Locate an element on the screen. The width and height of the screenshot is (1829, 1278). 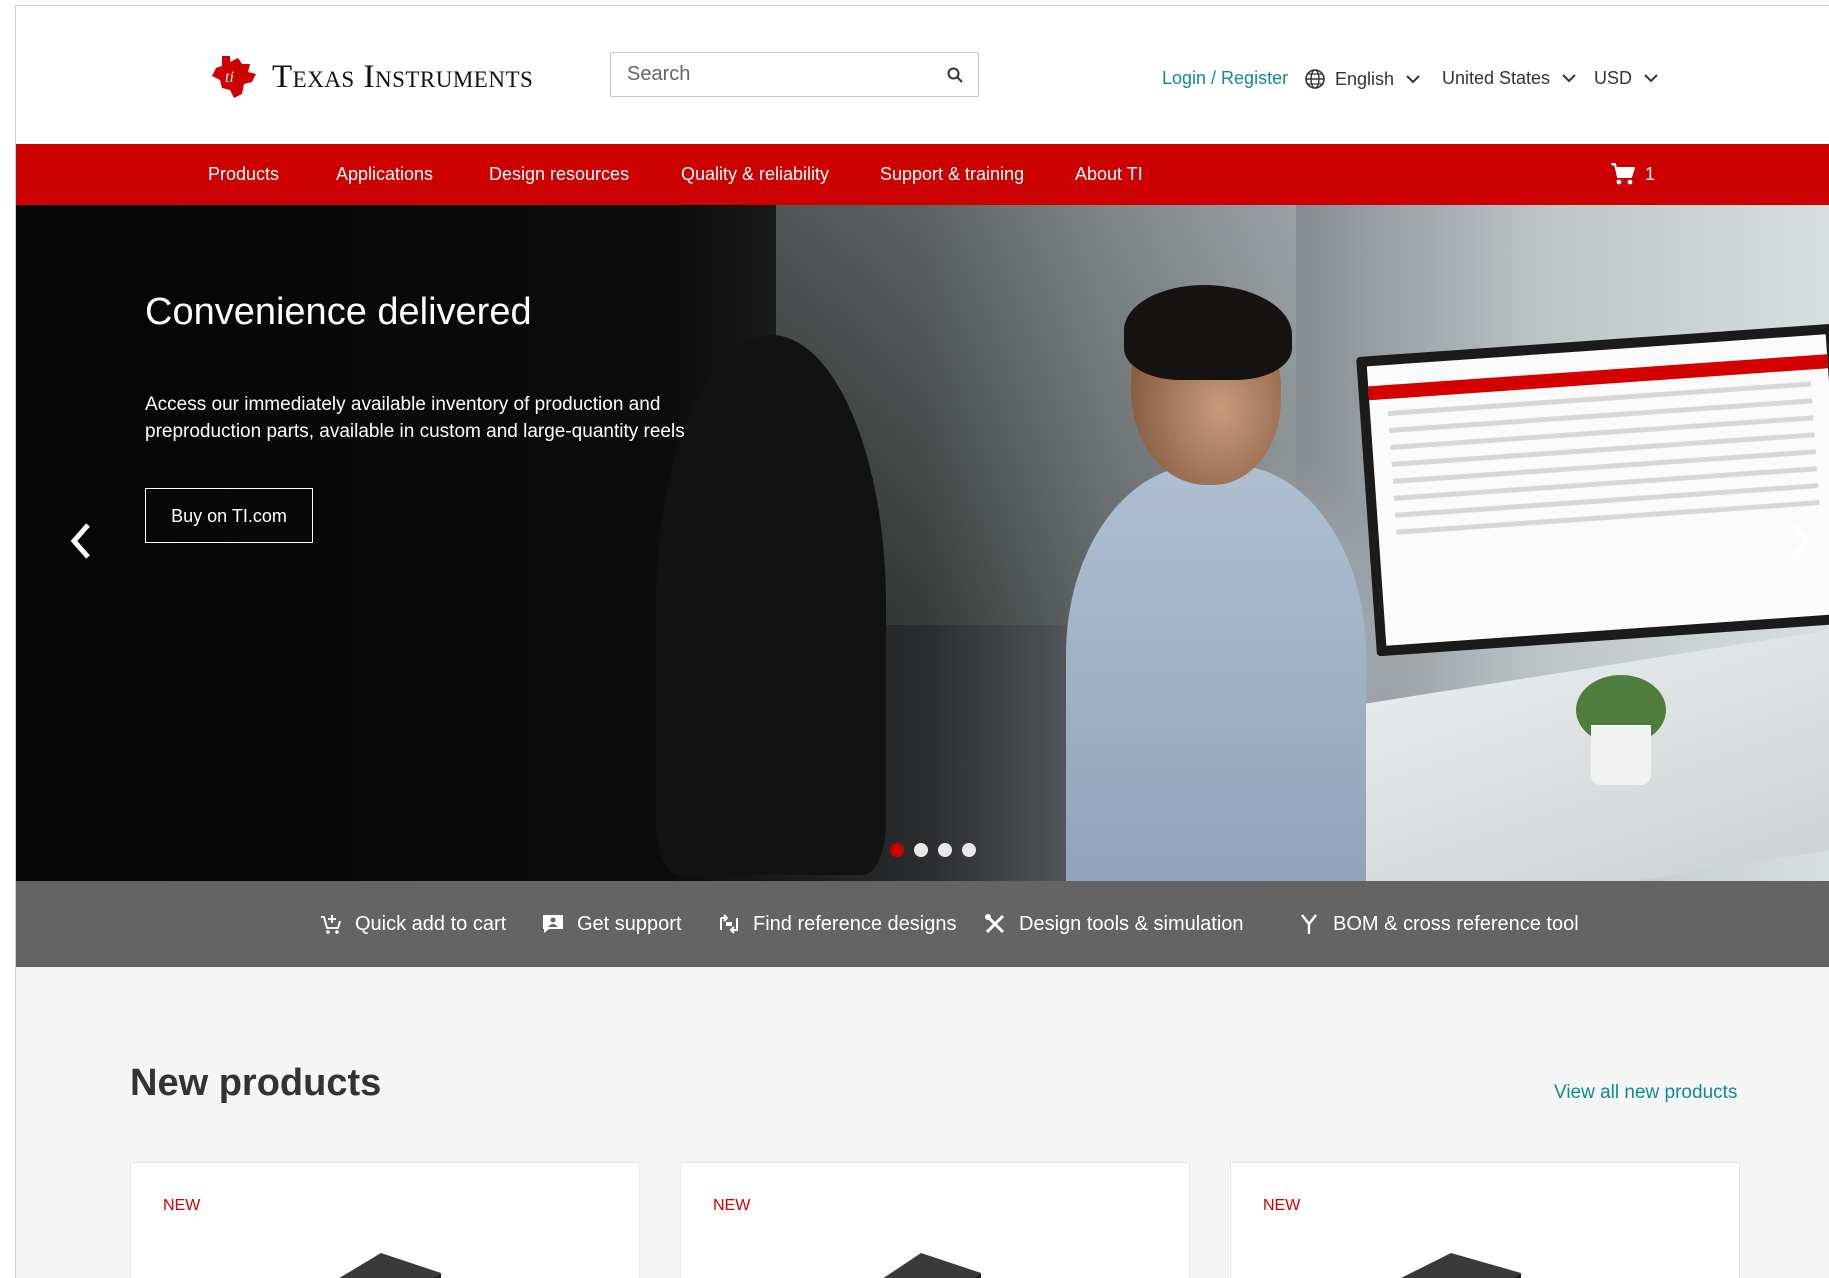
nav-item-products: Products is located at coordinates (243, 174).